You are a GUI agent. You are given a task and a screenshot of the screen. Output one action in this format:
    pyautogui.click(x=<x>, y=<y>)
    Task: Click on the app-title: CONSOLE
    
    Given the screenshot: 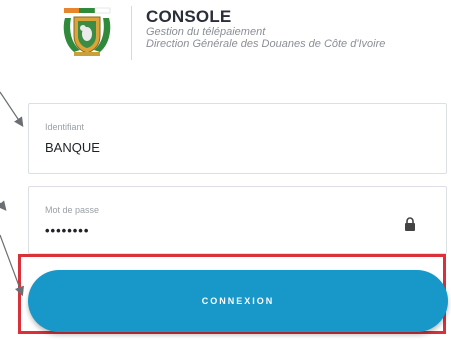 What is the action you would take?
    pyautogui.click(x=189, y=16)
    